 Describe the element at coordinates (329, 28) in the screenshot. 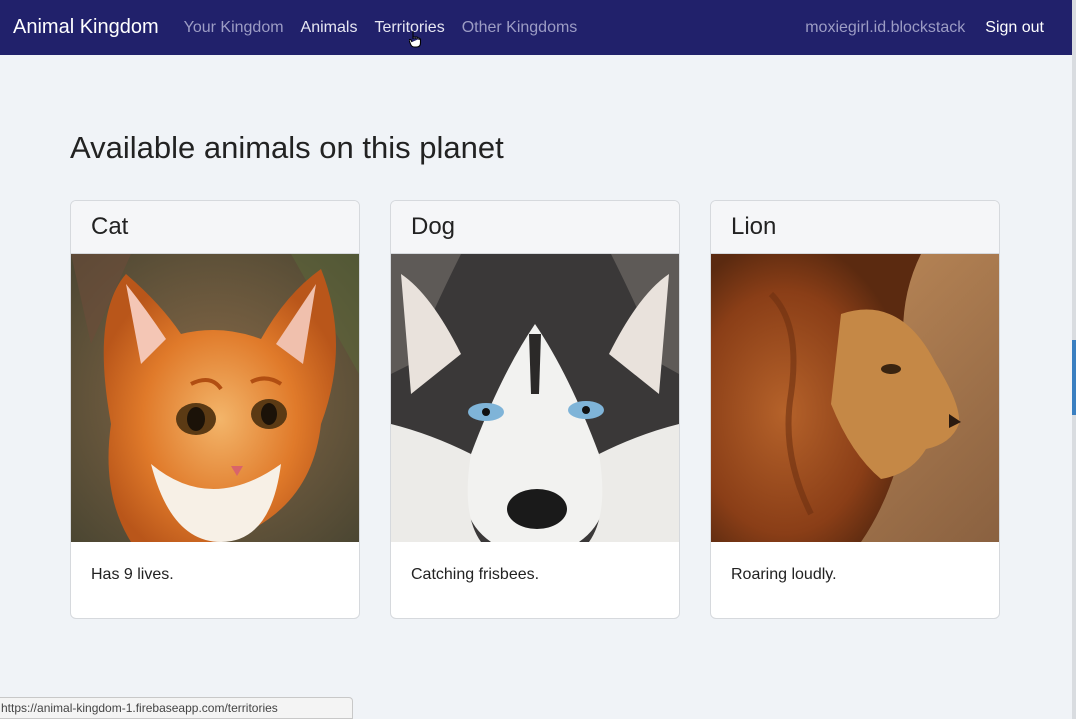

I see `nav-animals: Animals` at that location.